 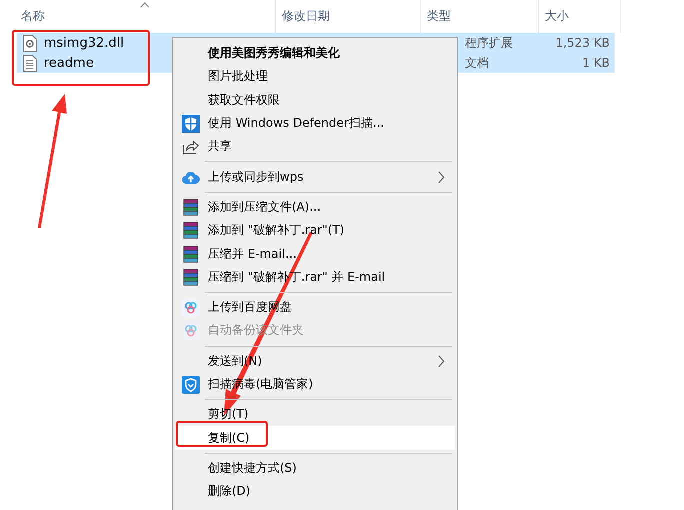 What do you see at coordinates (84, 43) in the screenshot?
I see `file-name: msimg32.dll` at bounding box center [84, 43].